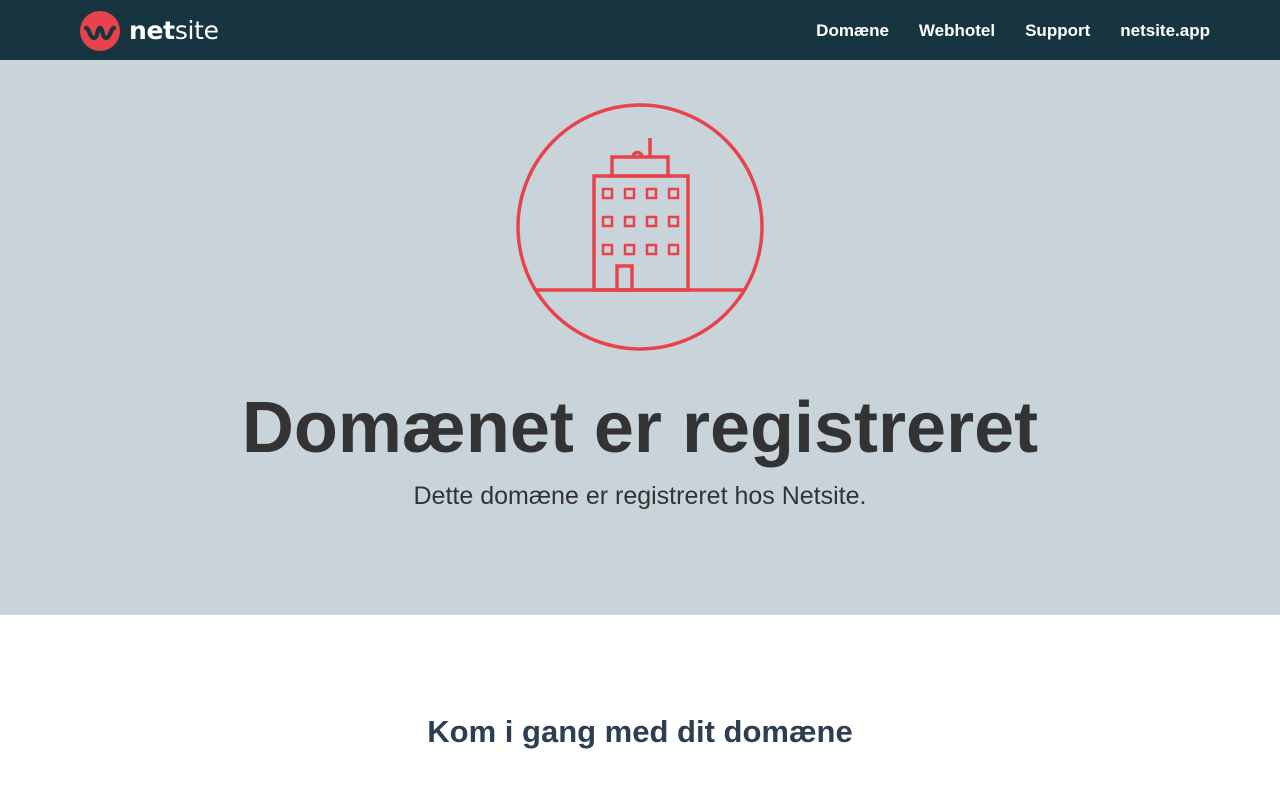  What do you see at coordinates (998, 30) in the screenshot?
I see `main-nav: Domæne Webhotel Support netsite.app` at bounding box center [998, 30].